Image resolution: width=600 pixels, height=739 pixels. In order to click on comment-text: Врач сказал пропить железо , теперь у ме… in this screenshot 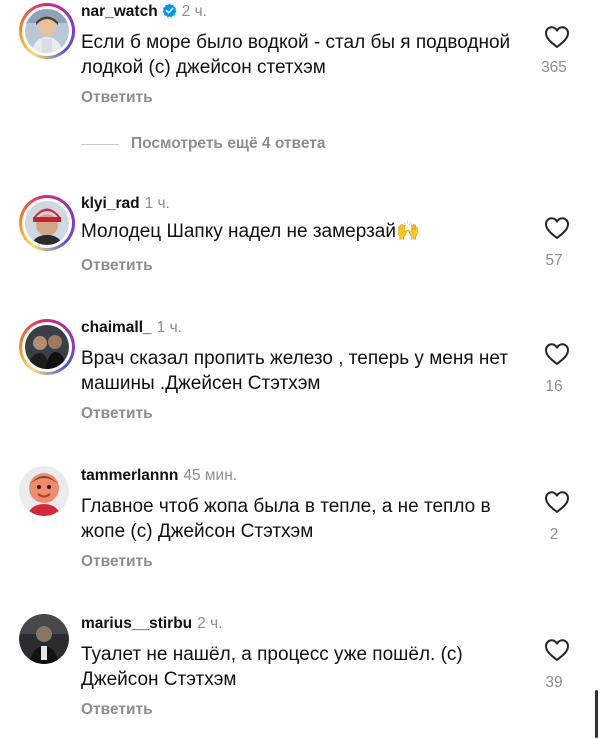, I will do `click(295, 371)`.